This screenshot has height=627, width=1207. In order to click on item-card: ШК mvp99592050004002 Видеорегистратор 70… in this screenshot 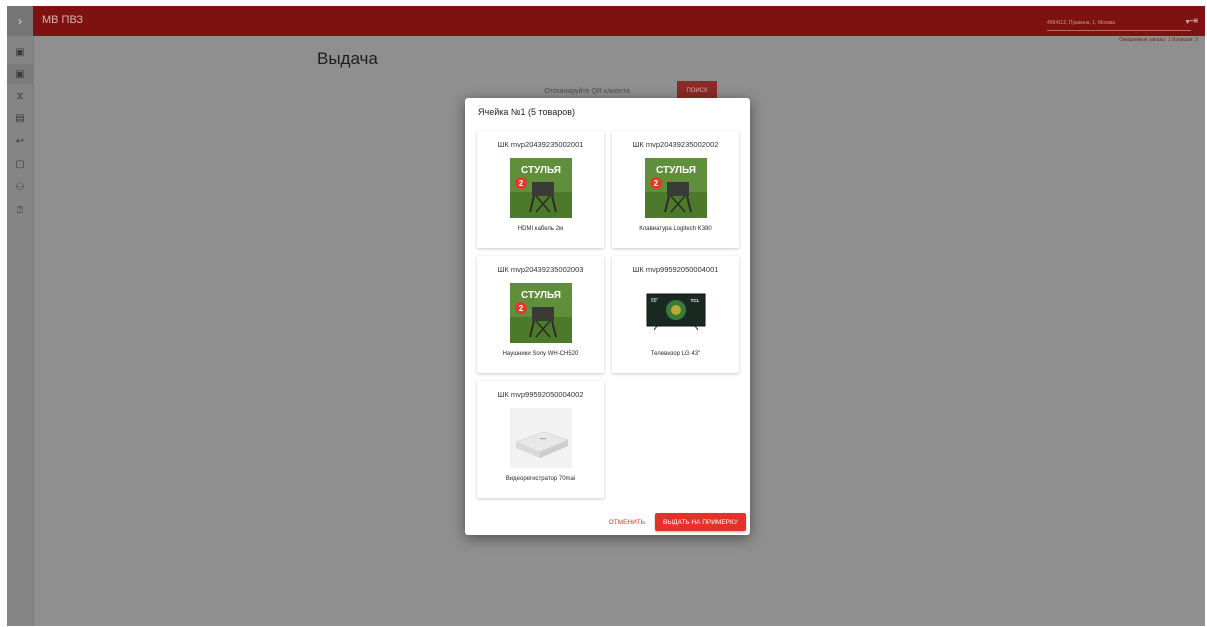, I will do `click(540, 439)`.